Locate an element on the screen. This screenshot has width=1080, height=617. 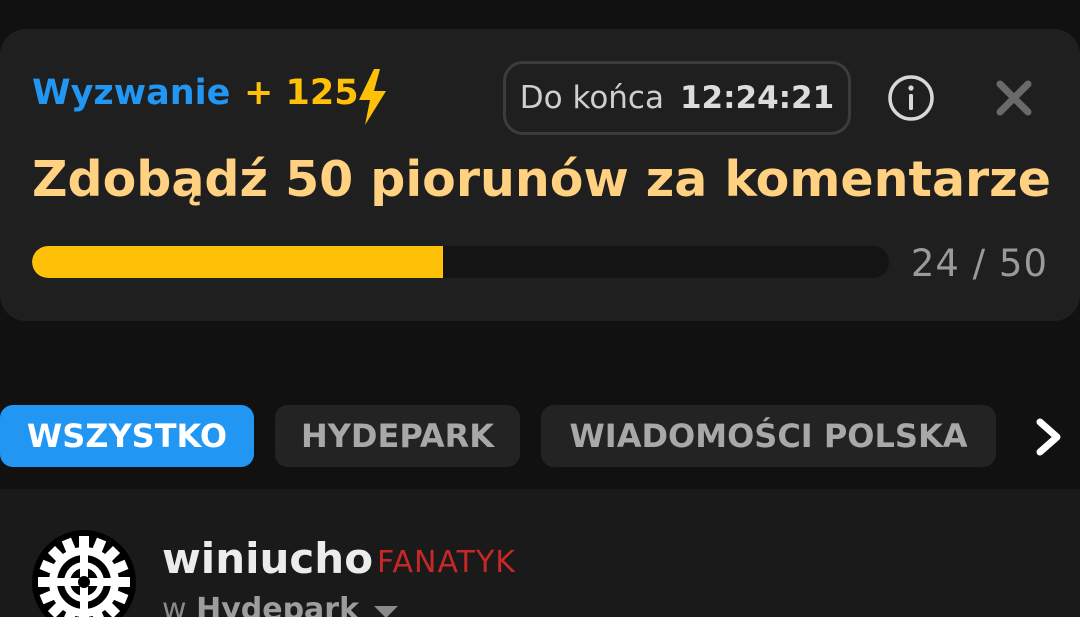
challenge-title: Zdobądź 50 piorunów za komentarze is located at coordinates (541, 179).